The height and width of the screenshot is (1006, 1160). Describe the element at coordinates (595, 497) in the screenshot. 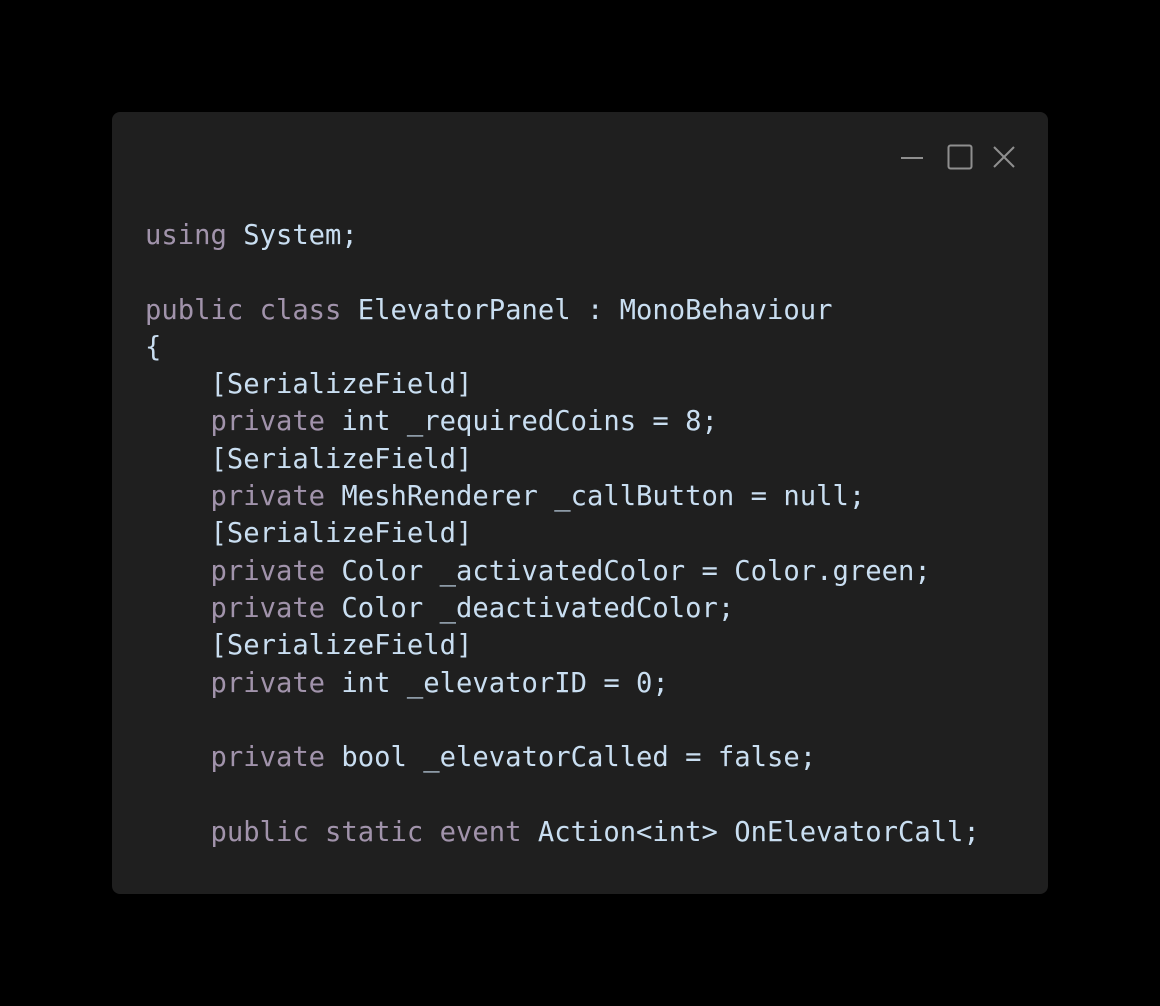

I see `code-text: MeshRenderer _callButton = null;` at that location.